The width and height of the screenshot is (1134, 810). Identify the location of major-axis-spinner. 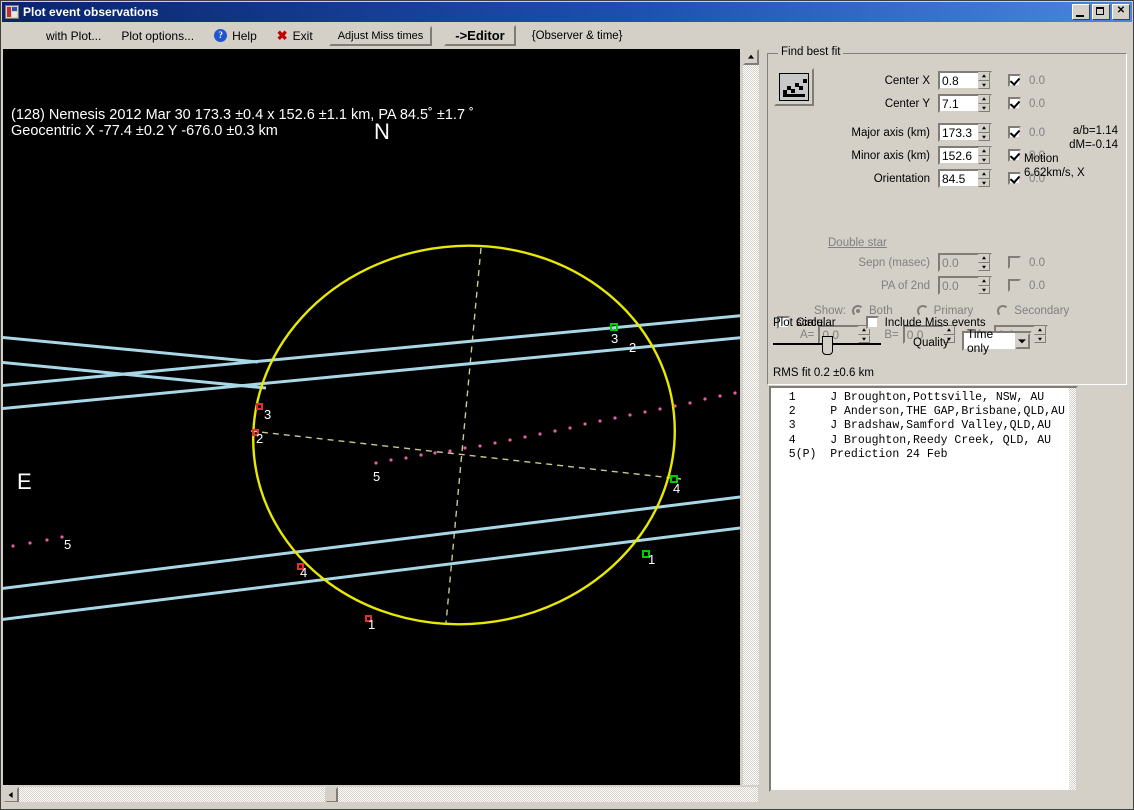
(965, 132).